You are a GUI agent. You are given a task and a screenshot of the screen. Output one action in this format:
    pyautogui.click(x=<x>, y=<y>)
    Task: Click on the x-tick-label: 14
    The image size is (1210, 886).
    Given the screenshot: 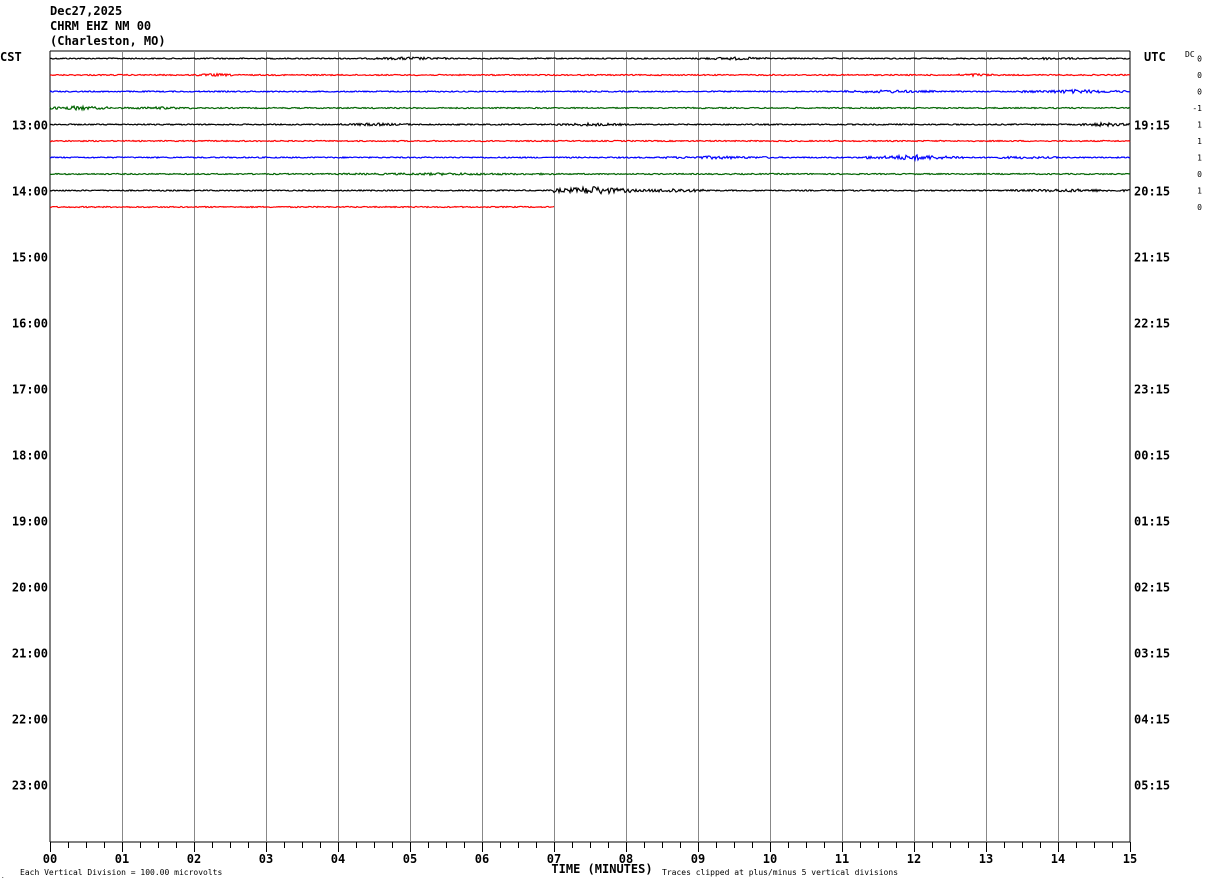 What is the action you would take?
    pyautogui.click(x=1058, y=859)
    